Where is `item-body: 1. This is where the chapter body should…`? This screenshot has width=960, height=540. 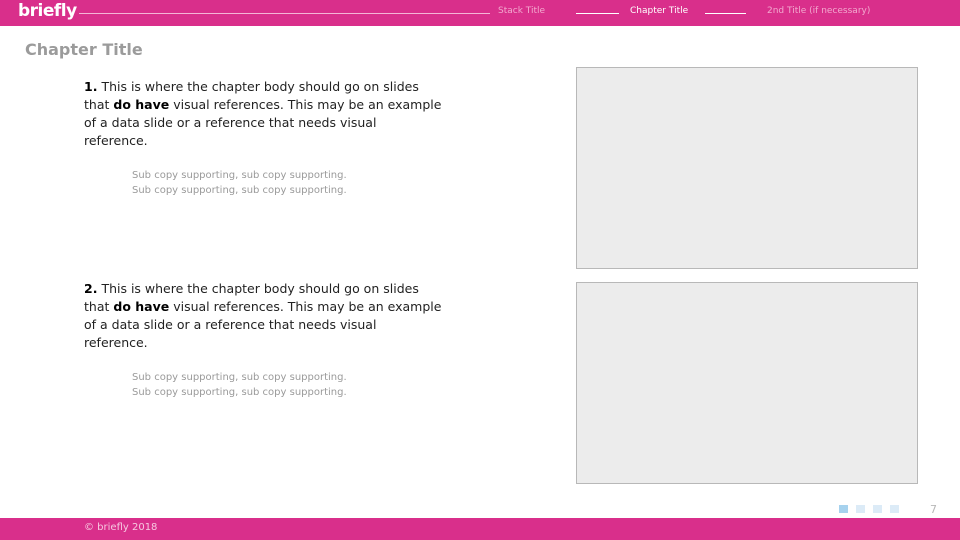 item-body: 1. This is where the chapter body should… is located at coordinates (264, 114).